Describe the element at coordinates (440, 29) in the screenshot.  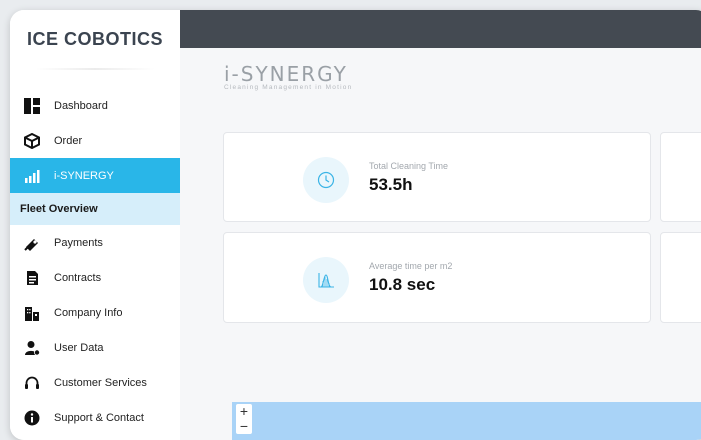
I see `top-bar` at that location.